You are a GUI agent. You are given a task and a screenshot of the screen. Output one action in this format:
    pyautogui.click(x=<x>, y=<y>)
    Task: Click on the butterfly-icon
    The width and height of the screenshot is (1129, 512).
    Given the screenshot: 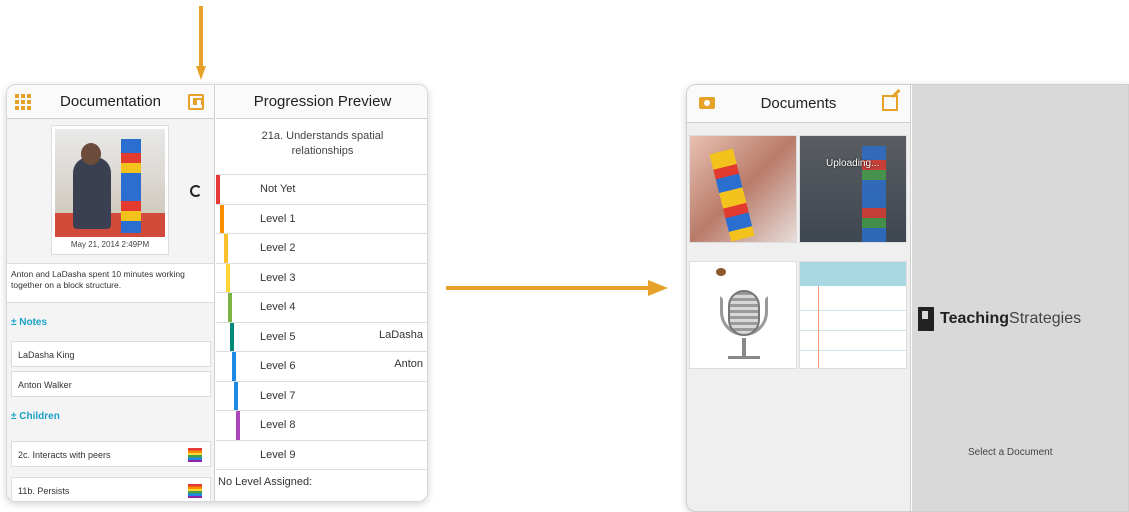 What is the action you would take?
    pyautogui.click(x=721, y=272)
    